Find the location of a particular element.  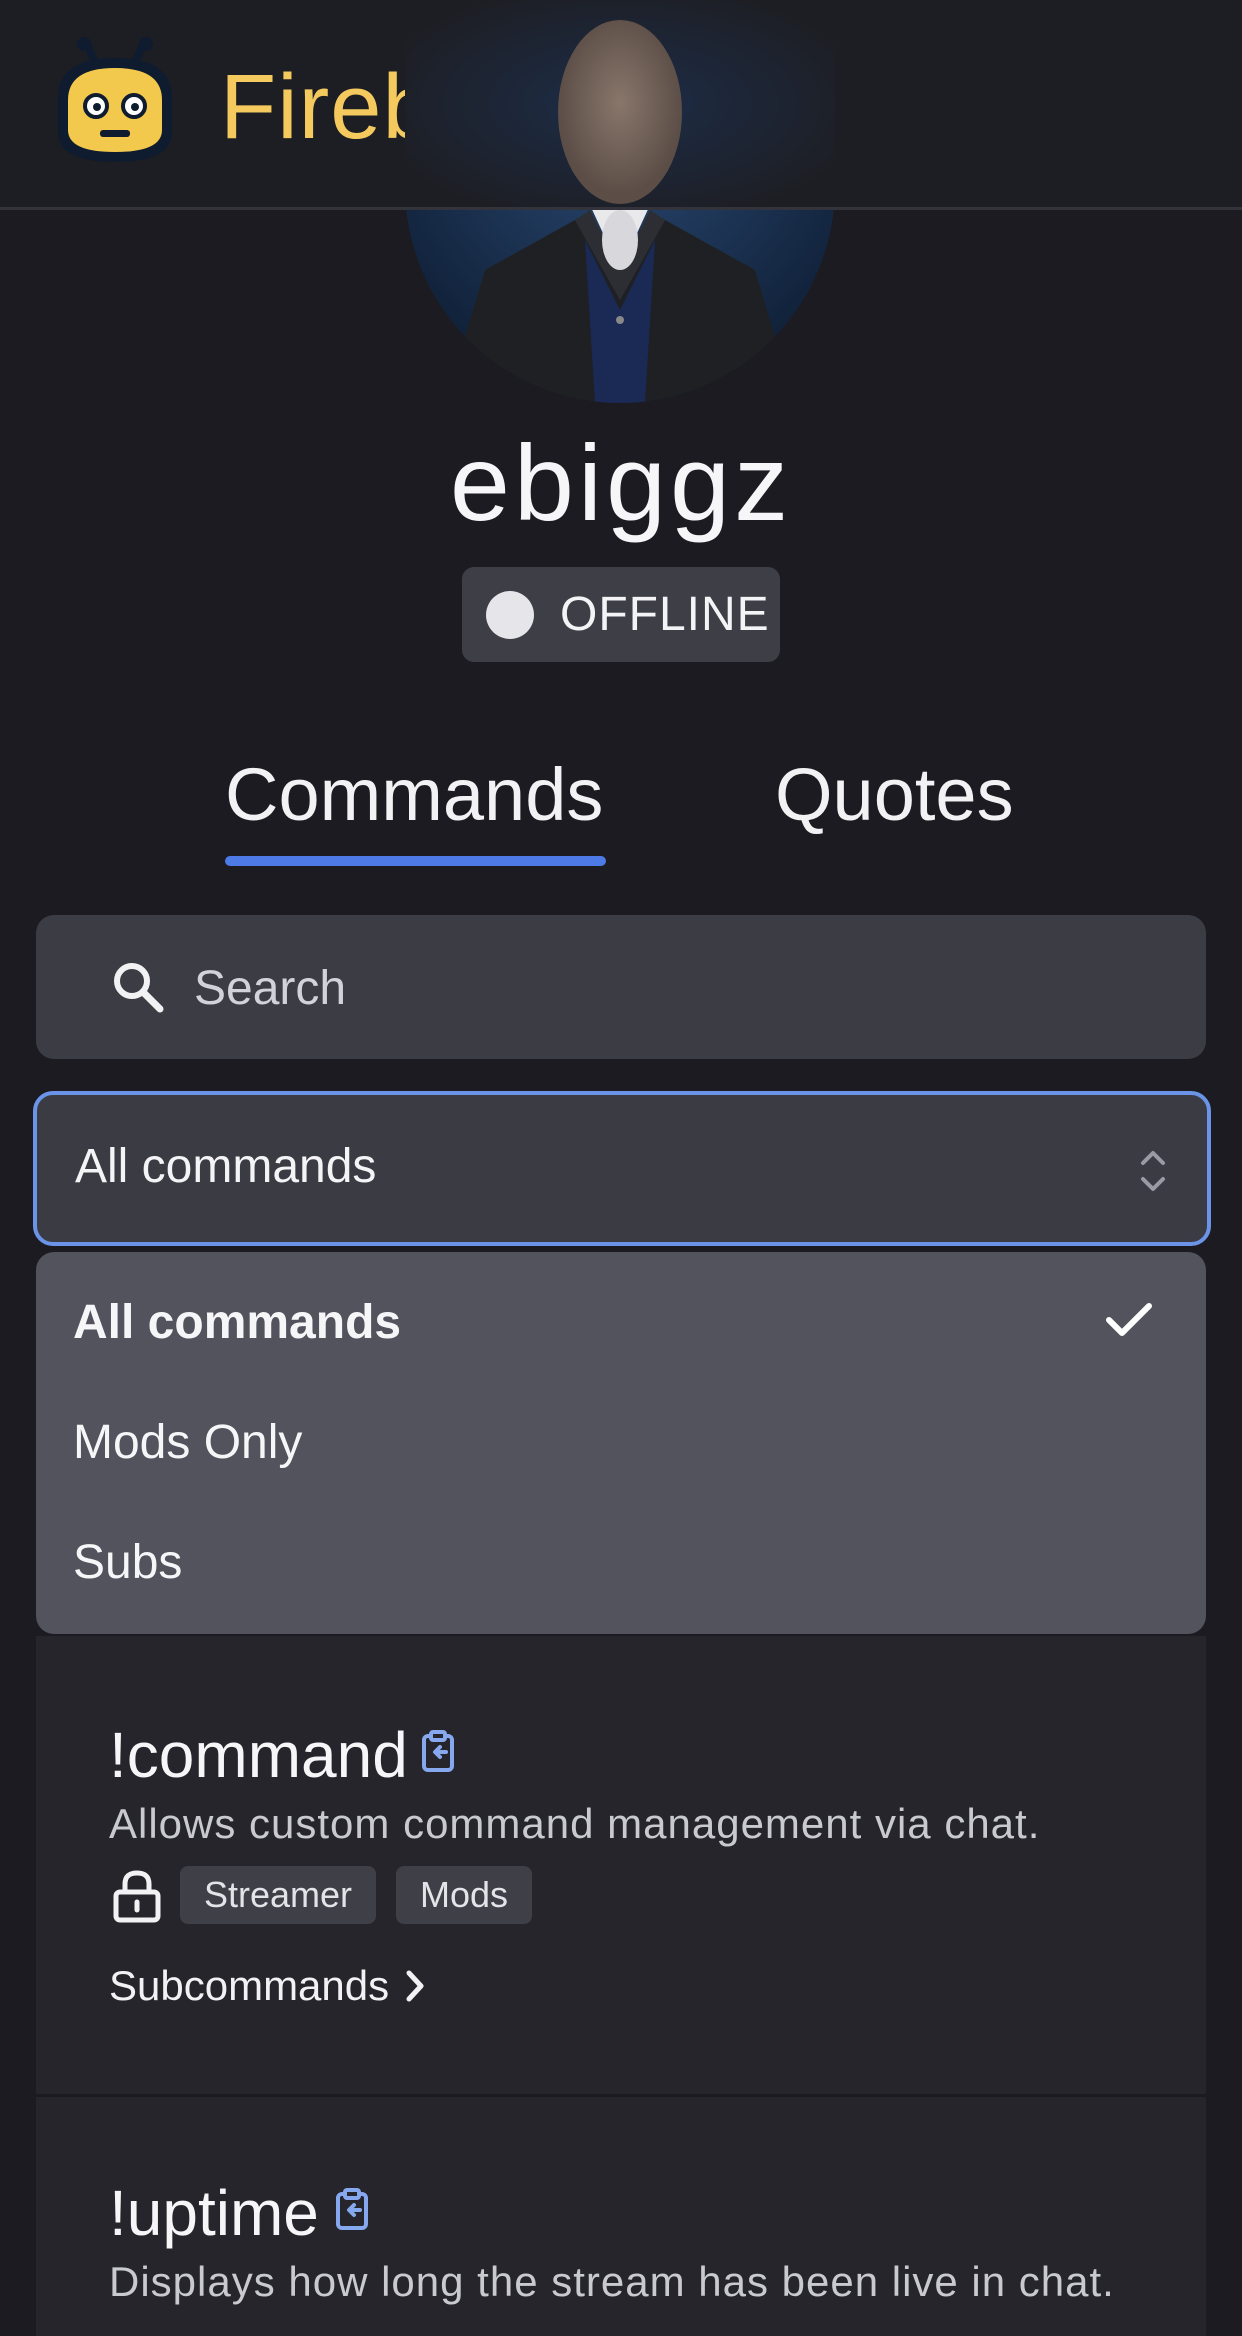

status-badge: OFFLINE is located at coordinates (621, 614).